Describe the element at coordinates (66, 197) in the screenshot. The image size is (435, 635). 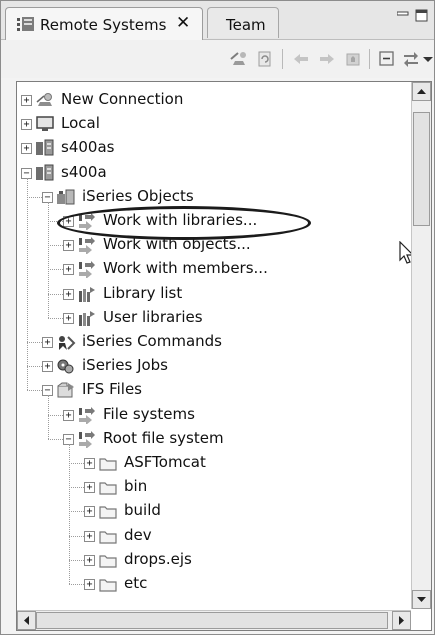
I see `iseries-objects-icon` at that location.